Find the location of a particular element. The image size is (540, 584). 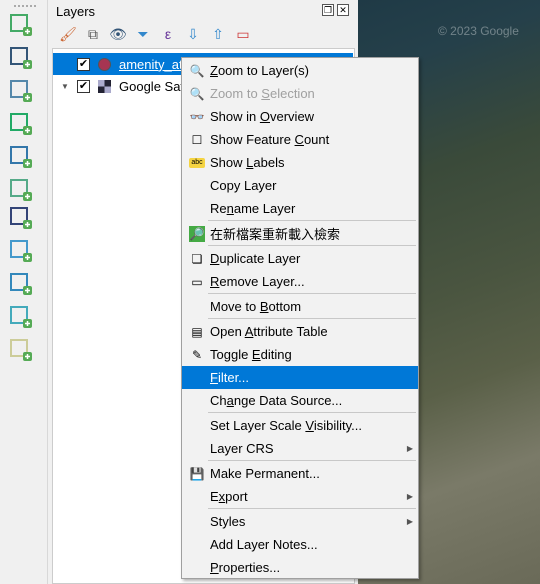

pencil-icon: ✎ is located at coordinates (197, 354).